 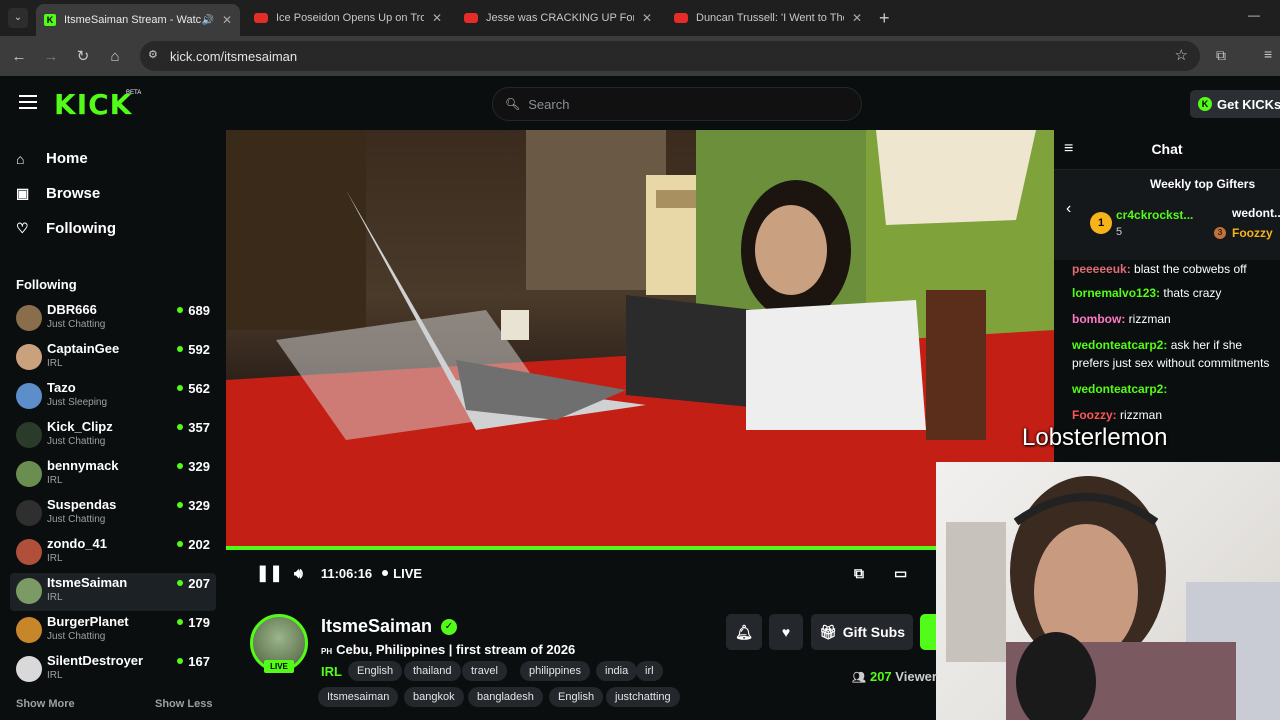 I want to click on bookmark-star-icon: ☆, so click(x=1181, y=55).